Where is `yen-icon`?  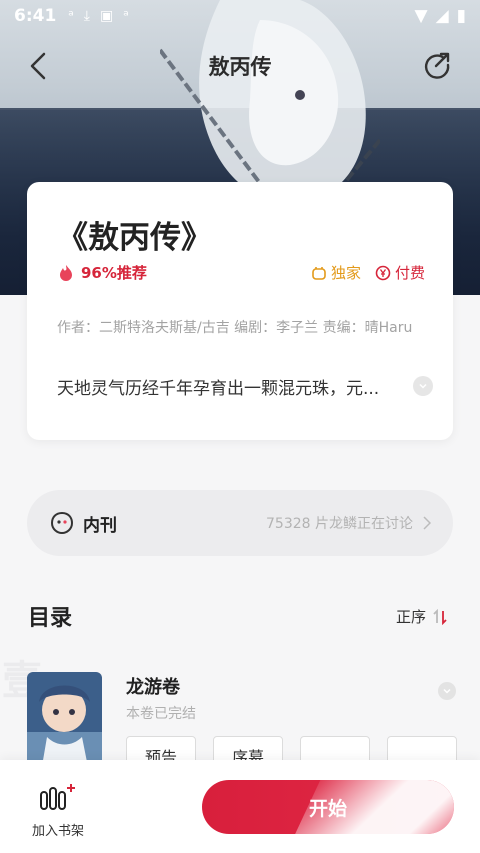
yen-icon is located at coordinates (383, 272).